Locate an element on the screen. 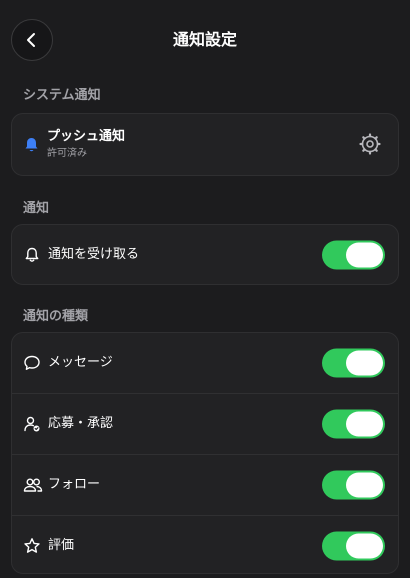 This screenshot has height=578, width=410. type-label-rating: 評価 is located at coordinates (61, 545).